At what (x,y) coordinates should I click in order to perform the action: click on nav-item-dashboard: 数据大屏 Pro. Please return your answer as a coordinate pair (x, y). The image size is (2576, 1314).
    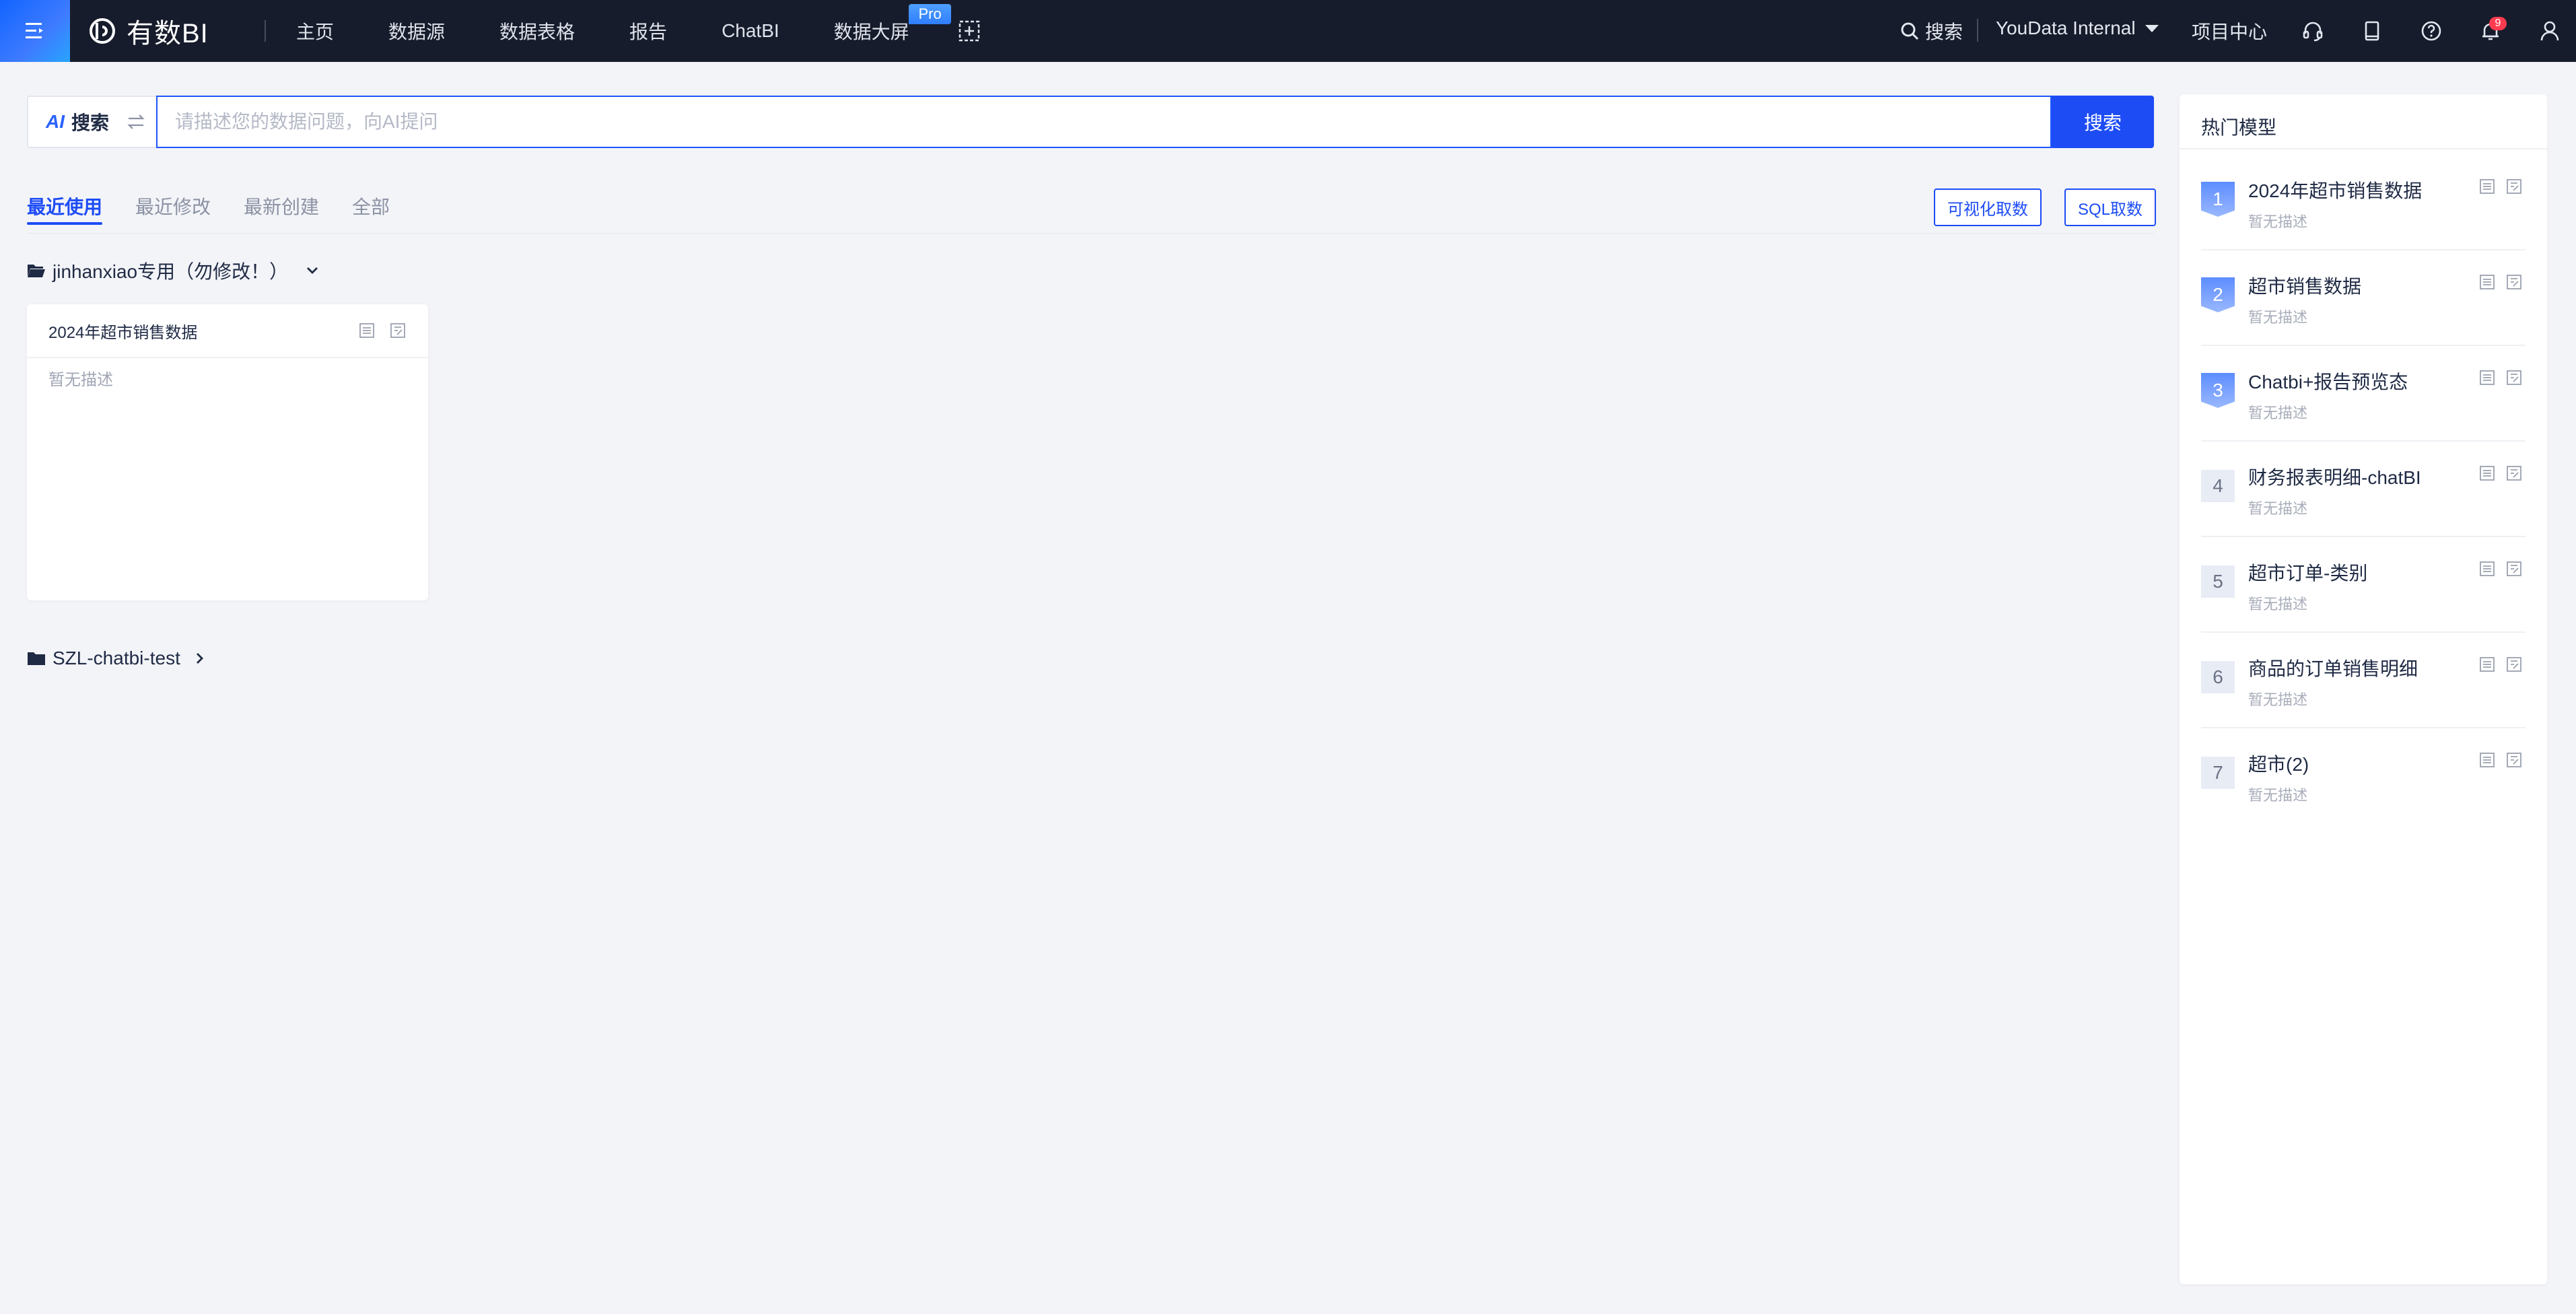
    Looking at the image, I should click on (892, 24).